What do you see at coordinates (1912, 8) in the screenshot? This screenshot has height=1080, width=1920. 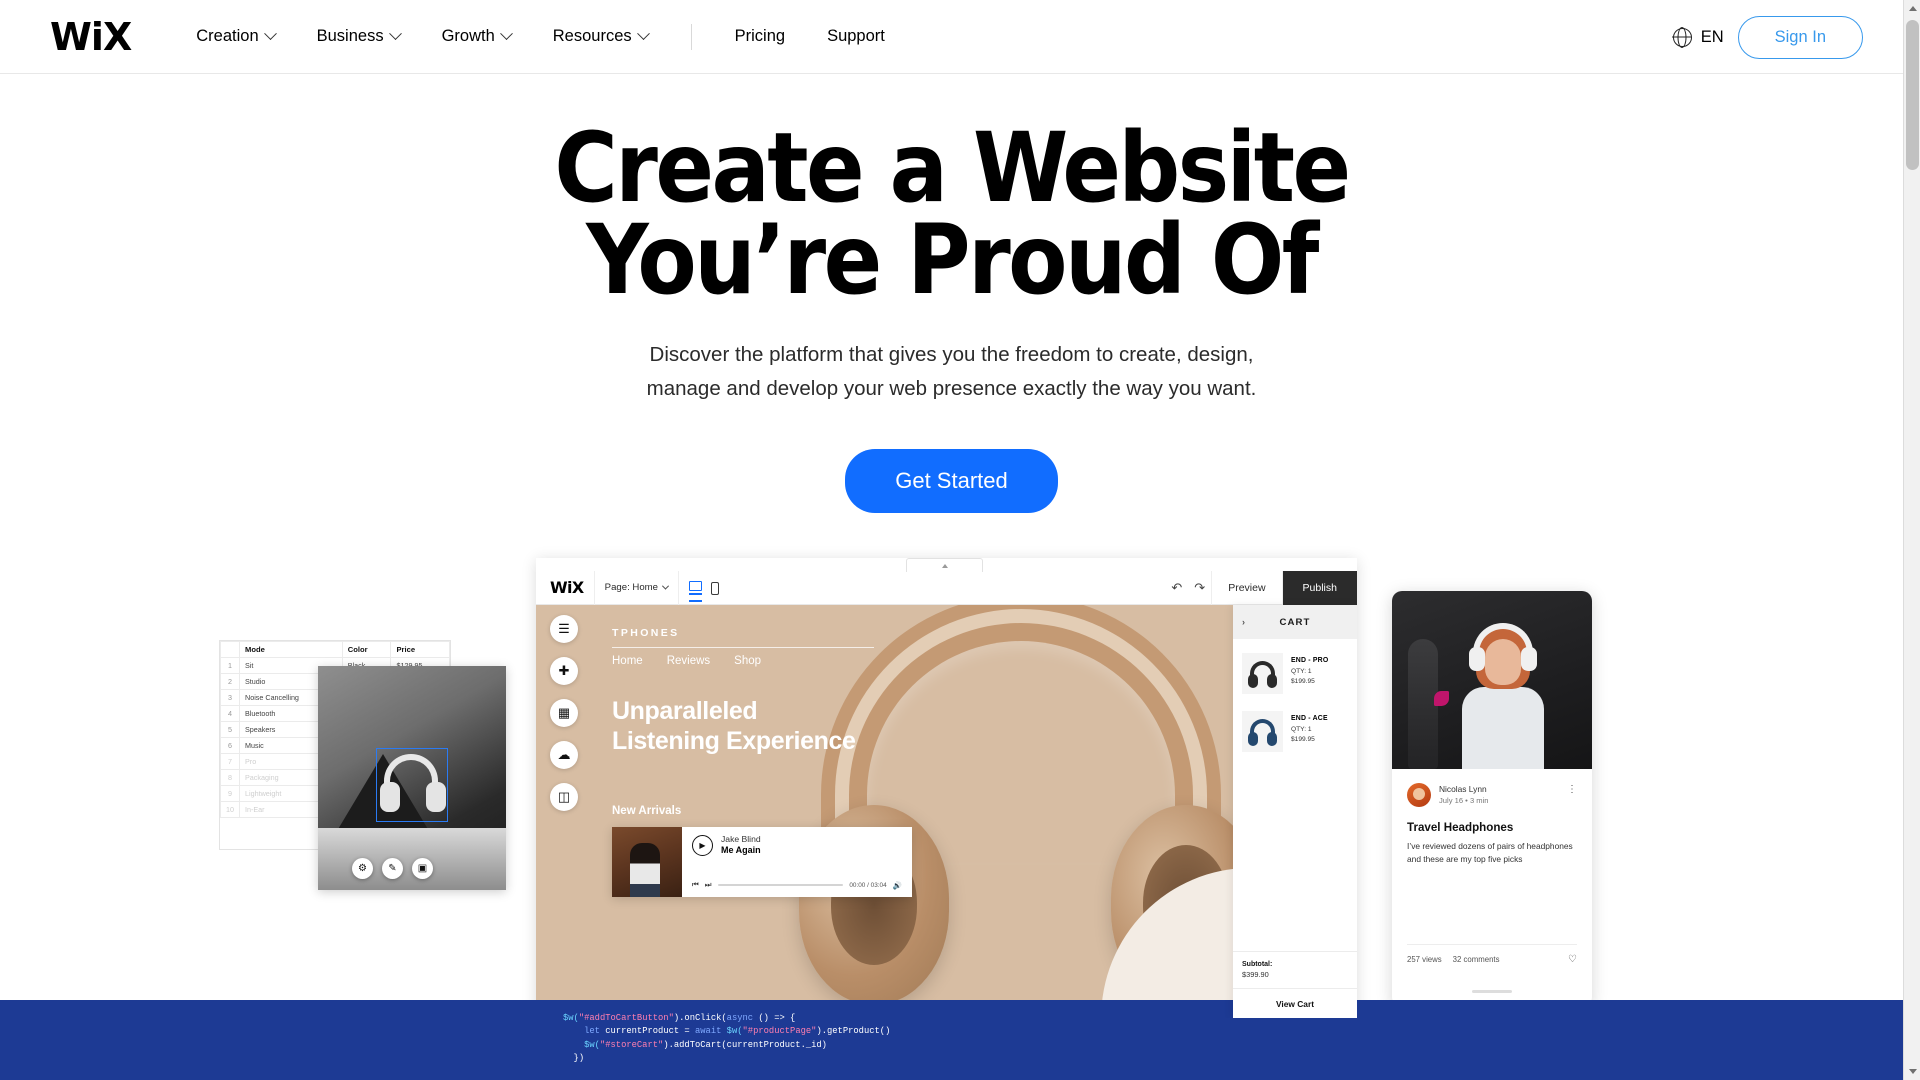 I see `scroll-up-arrow` at bounding box center [1912, 8].